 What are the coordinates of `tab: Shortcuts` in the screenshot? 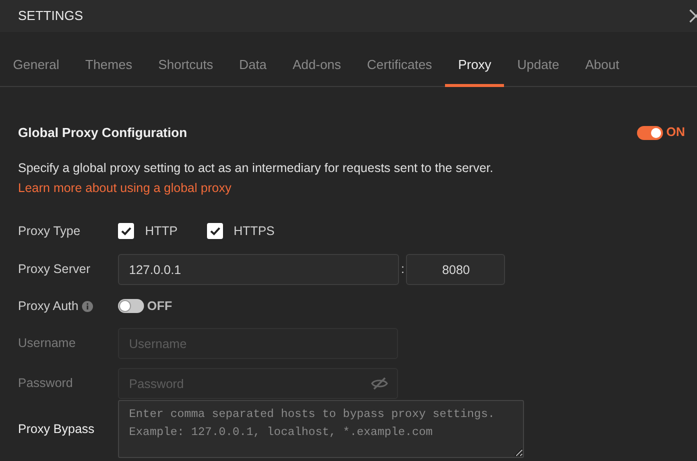 It's located at (185, 70).